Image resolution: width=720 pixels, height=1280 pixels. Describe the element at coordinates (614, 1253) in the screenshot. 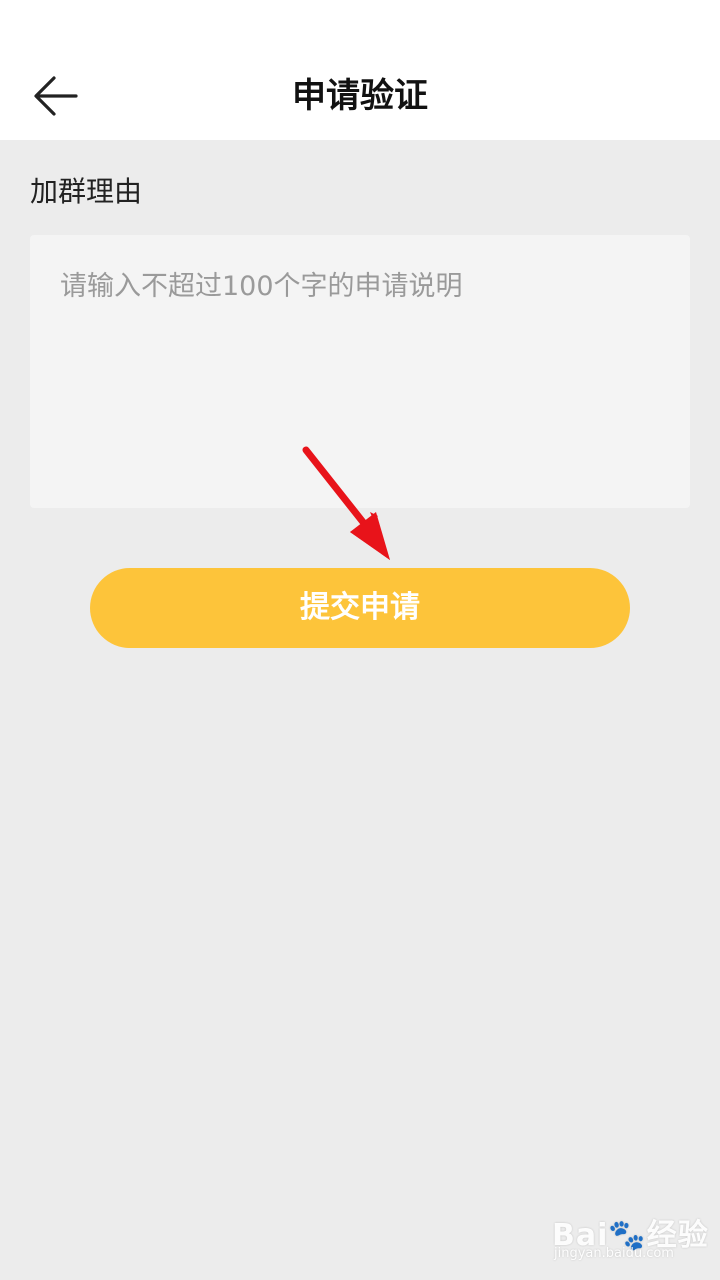

I see `watermark-url: jingyan.baidu.com` at that location.